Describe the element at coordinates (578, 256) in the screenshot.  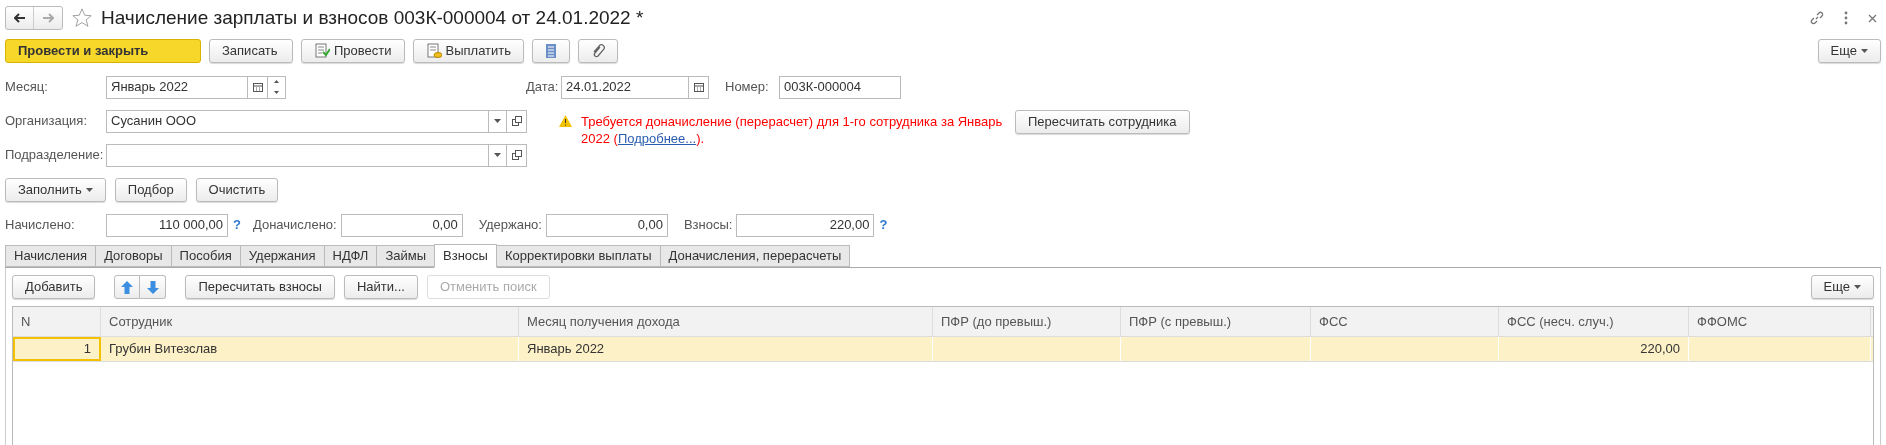
I see `tab: Корректировки выплаты` at that location.